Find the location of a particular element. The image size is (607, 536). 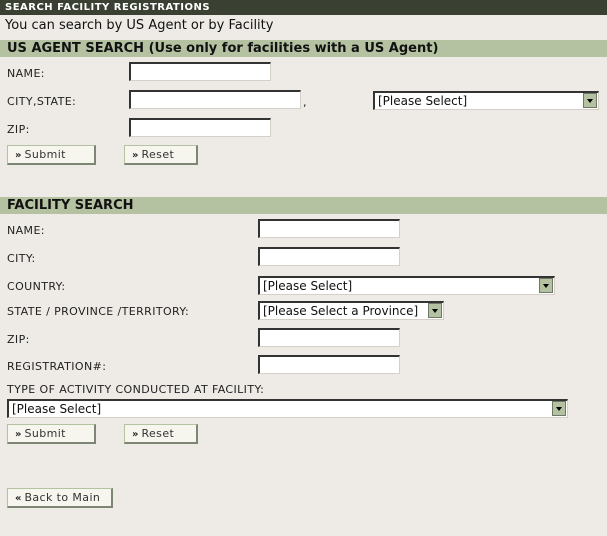

agent-city-input is located at coordinates (215, 99).